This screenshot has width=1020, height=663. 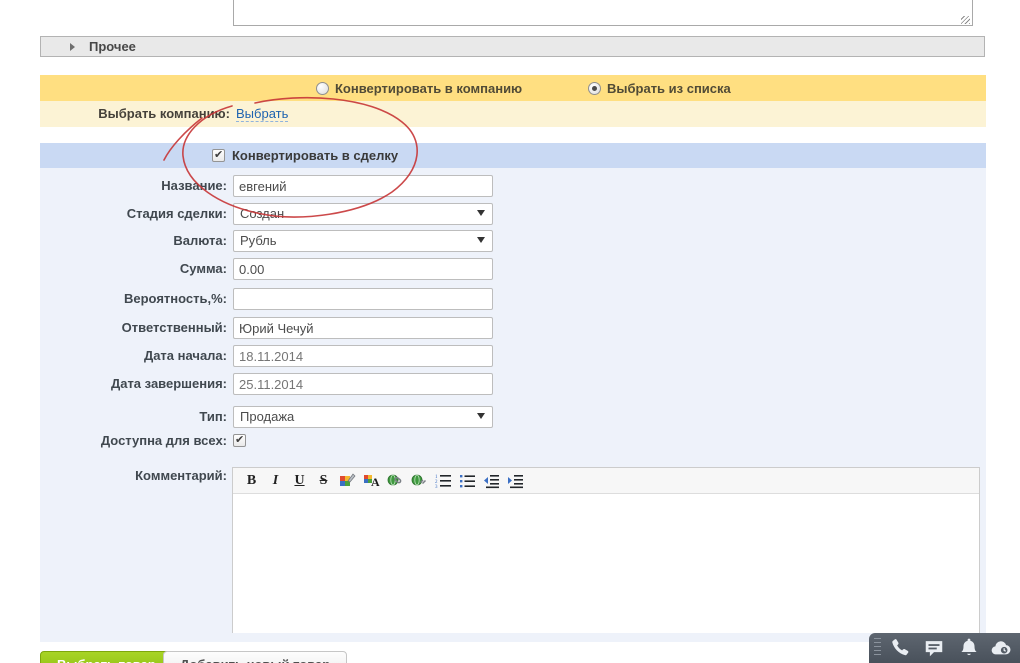 I want to click on deal-type-value: Продажа, so click(x=267, y=416).